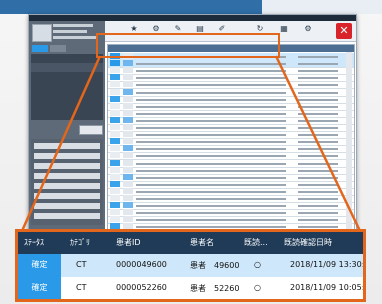  I want to click on close-icon: ✕, so click(344, 31).